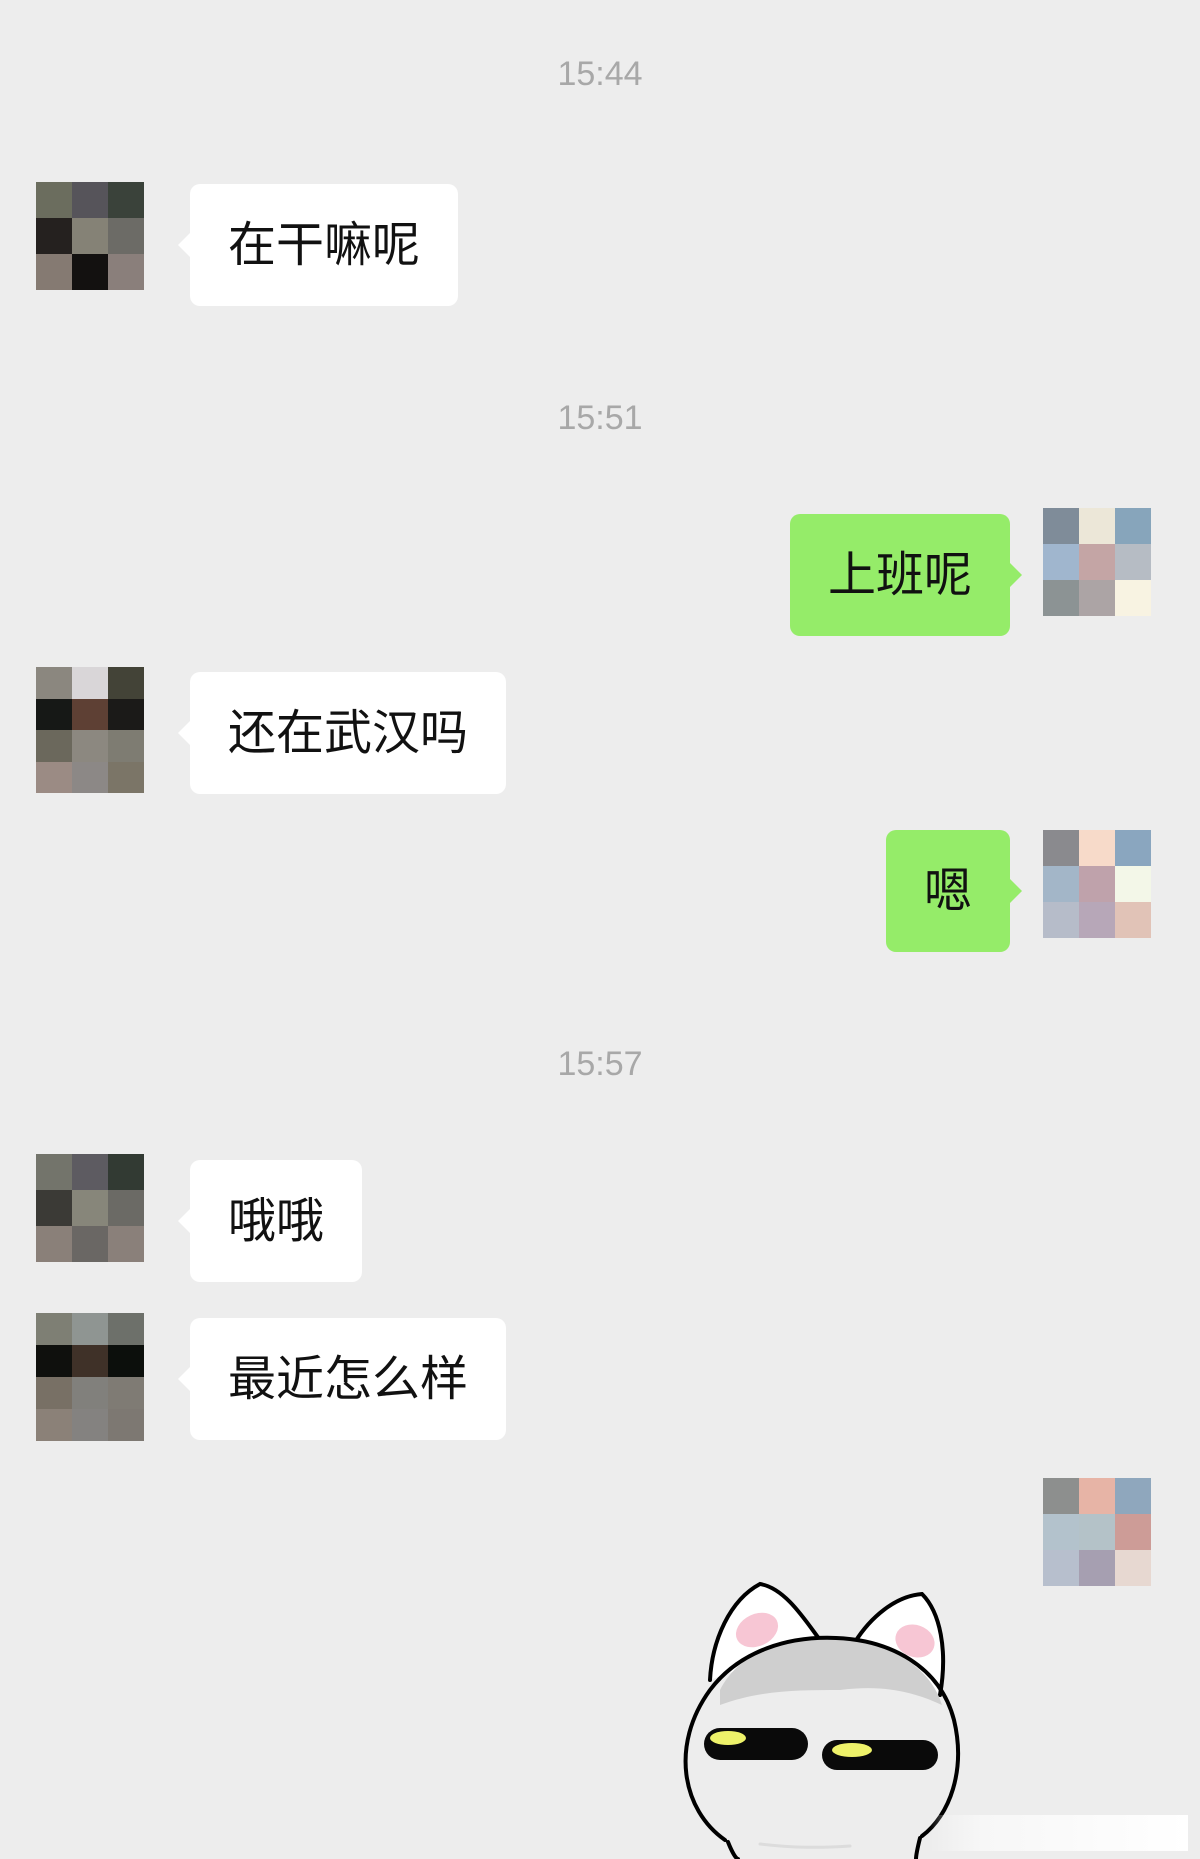  I want to click on message-text: 最近怎么样, so click(348, 1379).